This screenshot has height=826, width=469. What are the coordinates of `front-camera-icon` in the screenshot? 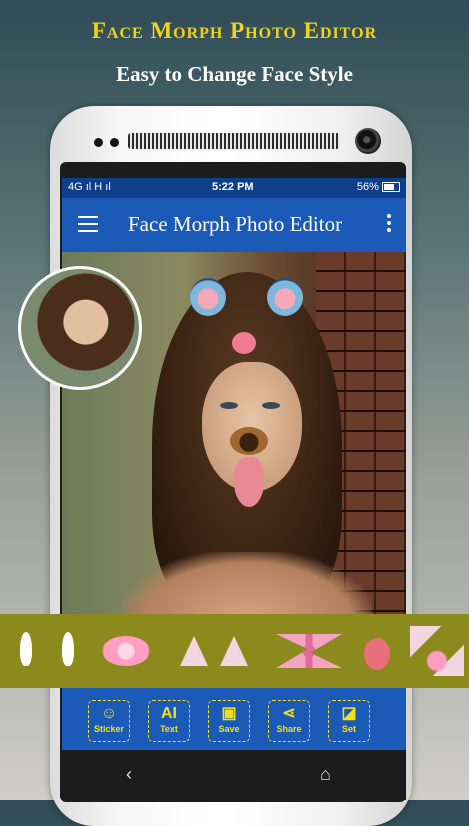 It's located at (368, 141).